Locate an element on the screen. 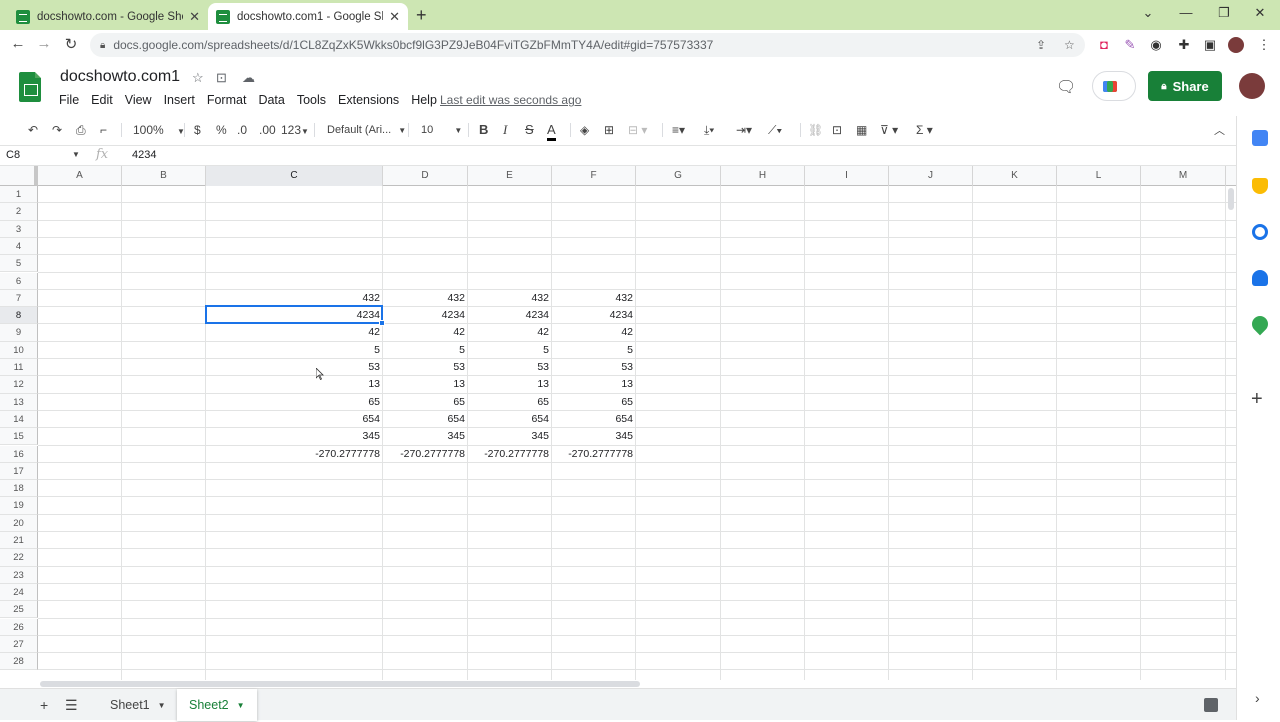 This screenshot has height=722, width=1280. row-header-7: 7 is located at coordinates (19, 298).